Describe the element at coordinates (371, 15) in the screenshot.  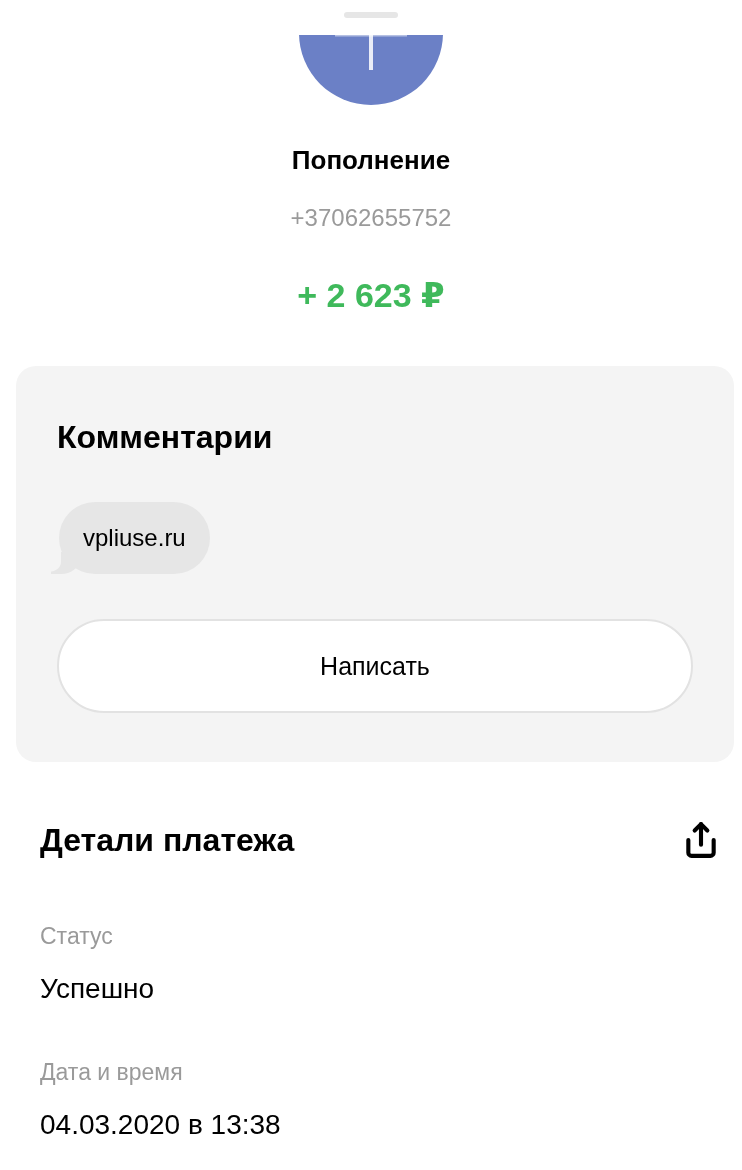
I see `drag-handle` at that location.